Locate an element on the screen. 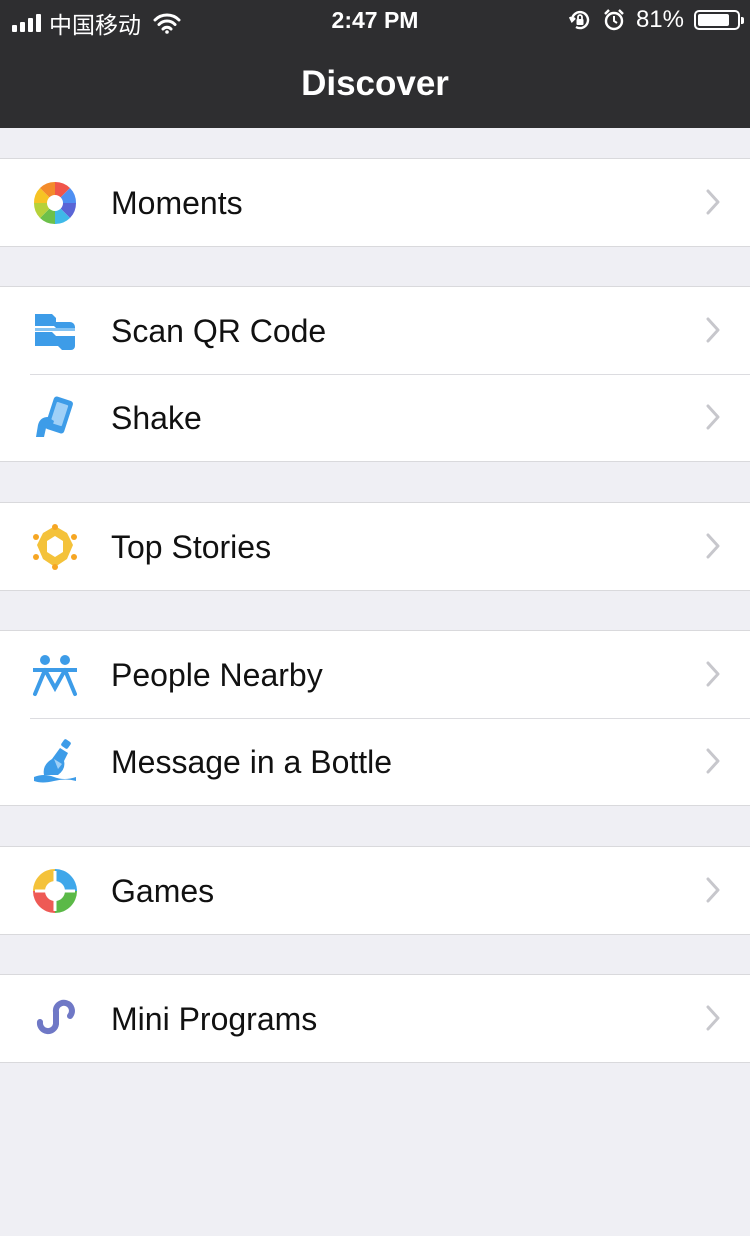 The image size is (750, 1236). alarm-icon is located at coordinates (614, 20).